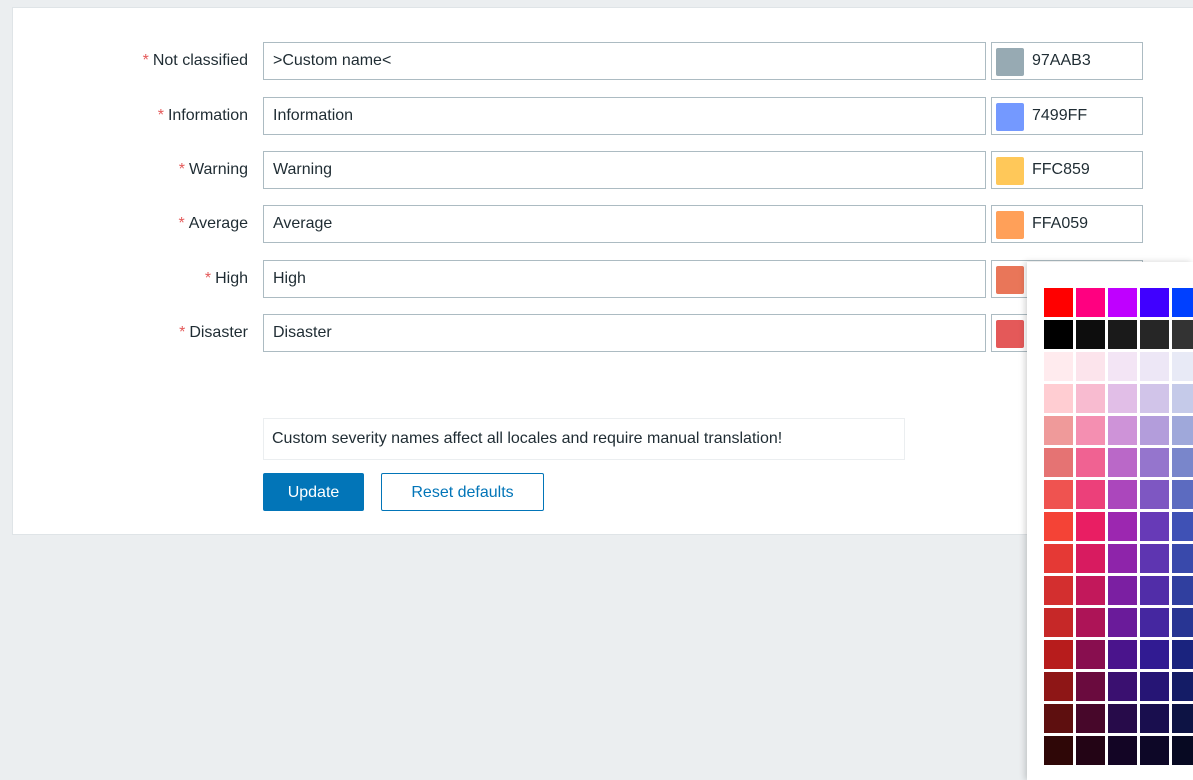  I want to click on severity-name-input-information, so click(624, 116).